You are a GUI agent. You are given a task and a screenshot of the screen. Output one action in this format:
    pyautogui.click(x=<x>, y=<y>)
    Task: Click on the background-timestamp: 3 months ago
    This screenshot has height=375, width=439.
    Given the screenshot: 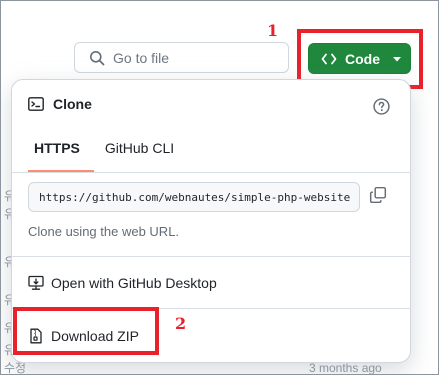 What is the action you would take?
    pyautogui.click(x=345, y=368)
    